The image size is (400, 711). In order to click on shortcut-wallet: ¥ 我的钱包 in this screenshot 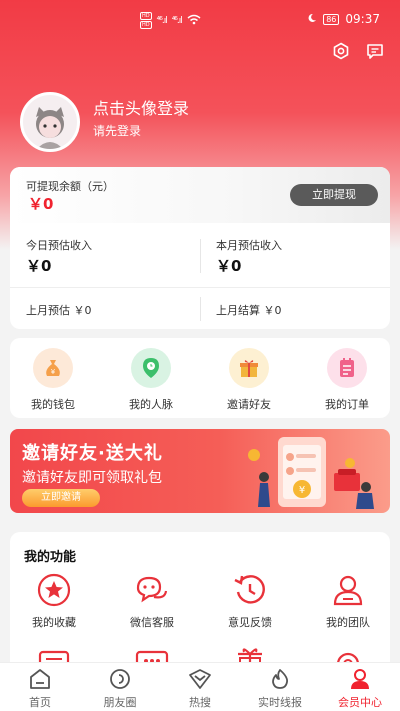, I will do `click(53, 380)`.